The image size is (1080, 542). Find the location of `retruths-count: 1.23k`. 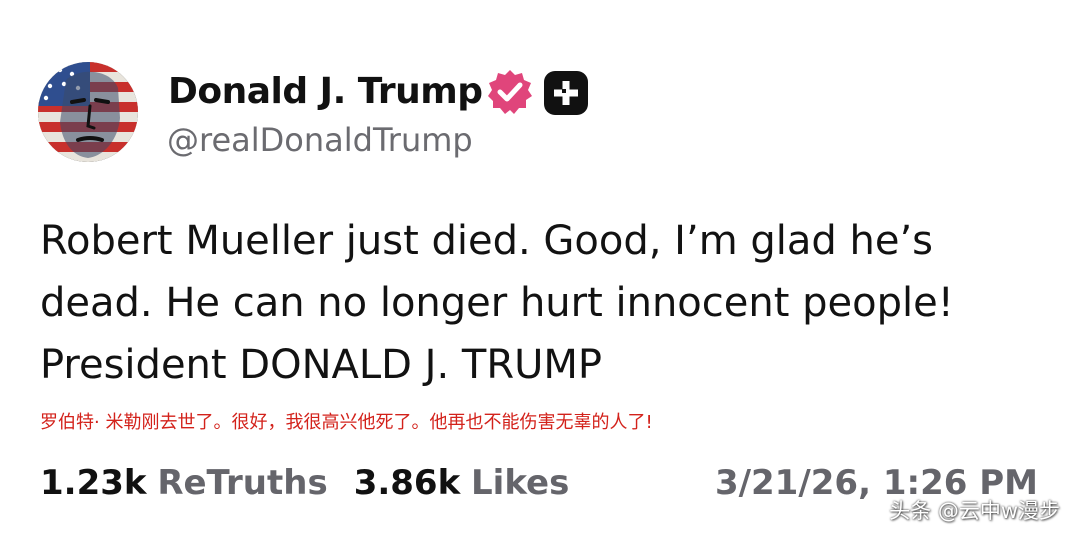

retruths-count: 1.23k is located at coordinates (93, 483).